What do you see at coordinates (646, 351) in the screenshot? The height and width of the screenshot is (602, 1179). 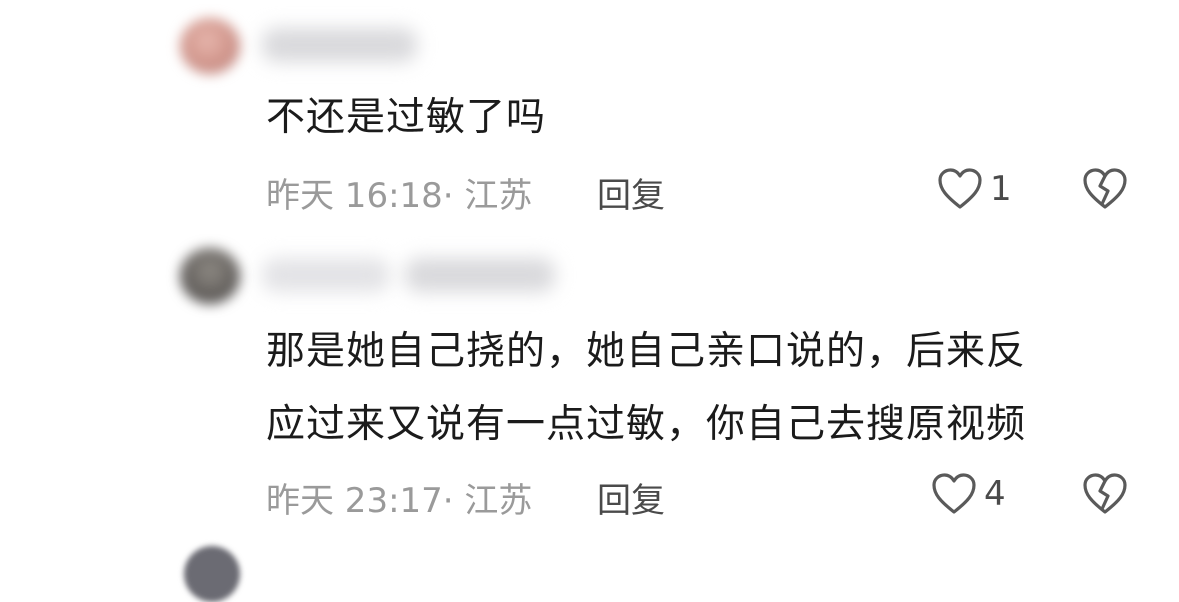 I see `comment-text-line: 那是她自己挠的，她自己亲口说的，后来反` at bounding box center [646, 351].